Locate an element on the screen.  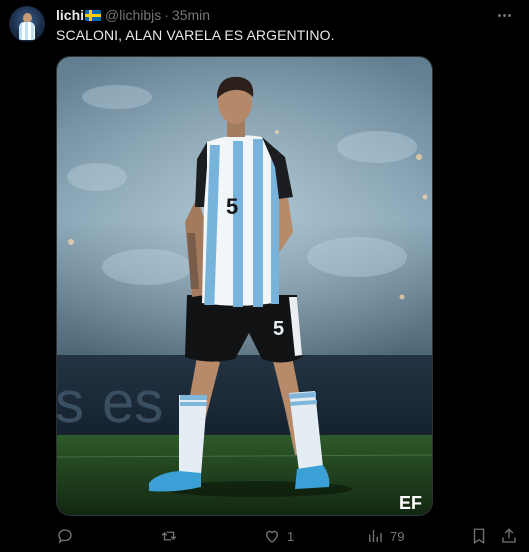
svg-text: 5 is located at coordinates (278, 329).